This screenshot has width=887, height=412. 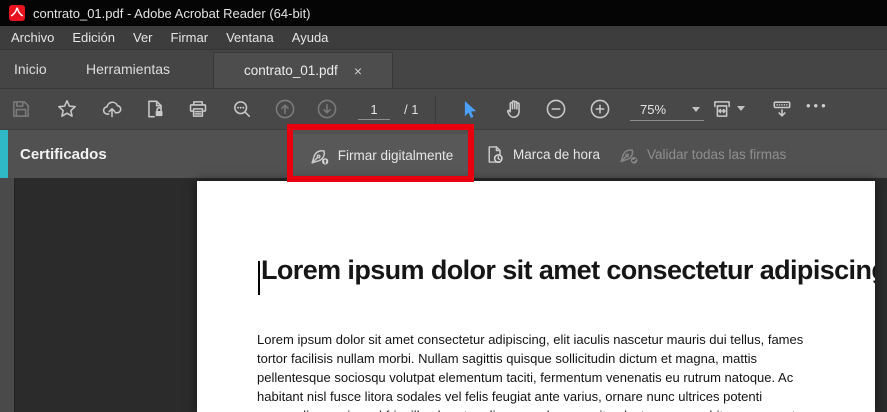 What do you see at coordinates (327, 109) in the screenshot?
I see `next-page-icon` at bounding box center [327, 109].